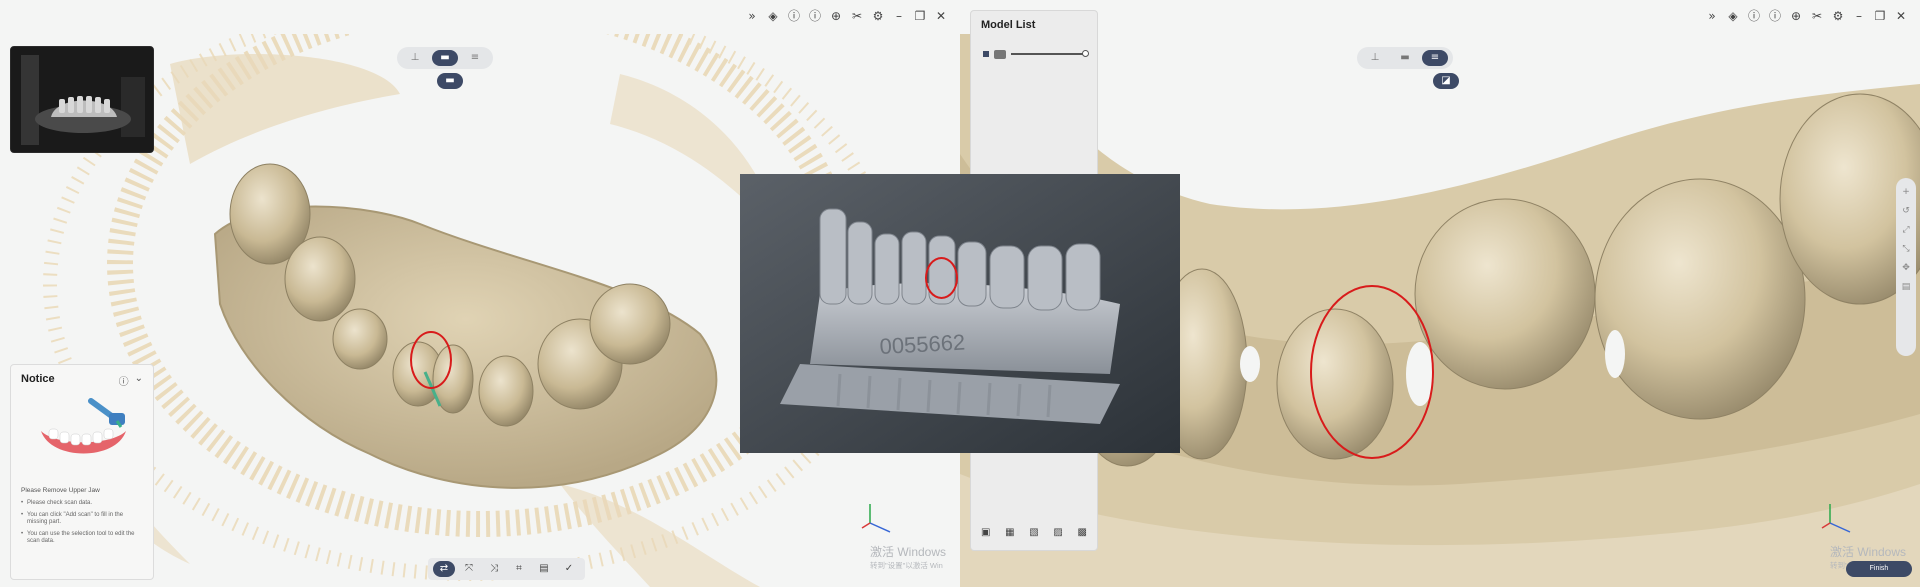 Image resolution: width=1920 pixels, height=587 pixels. I want to click on watermark-subtitle: 转到"设置"以激活 Win, so click(906, 565).